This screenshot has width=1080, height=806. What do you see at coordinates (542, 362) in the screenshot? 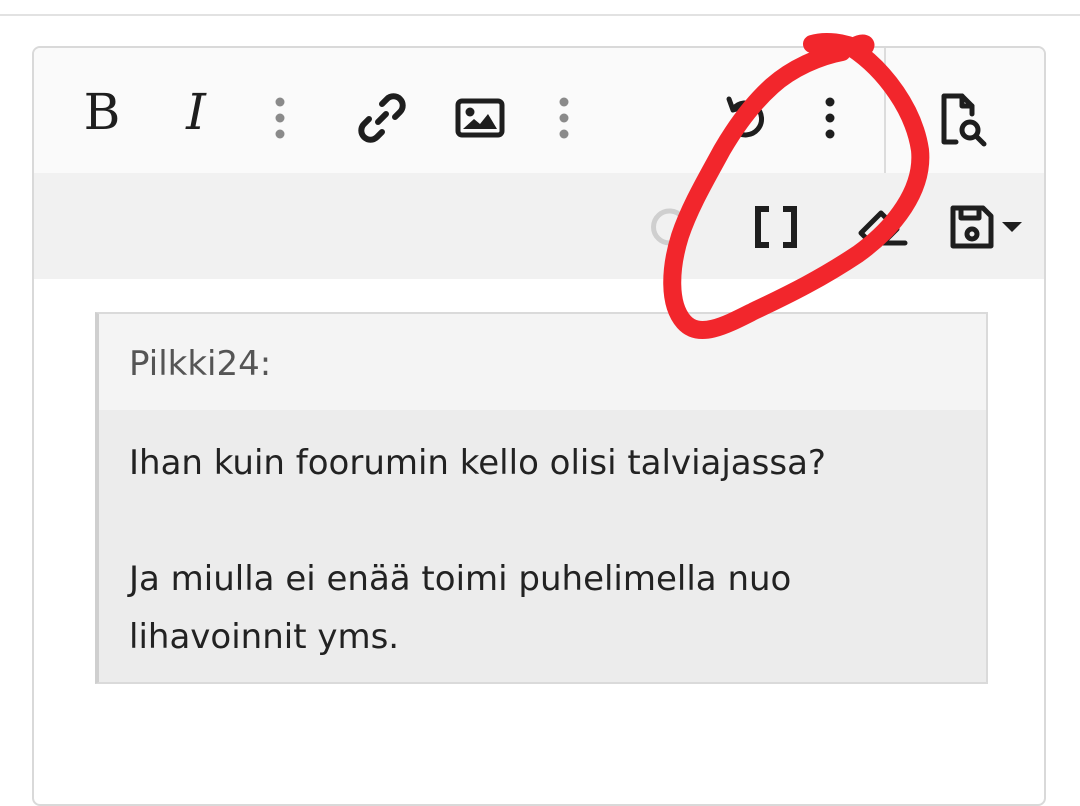
I see `quote-header: Pilkki24:` at bounding box center [542, 362].